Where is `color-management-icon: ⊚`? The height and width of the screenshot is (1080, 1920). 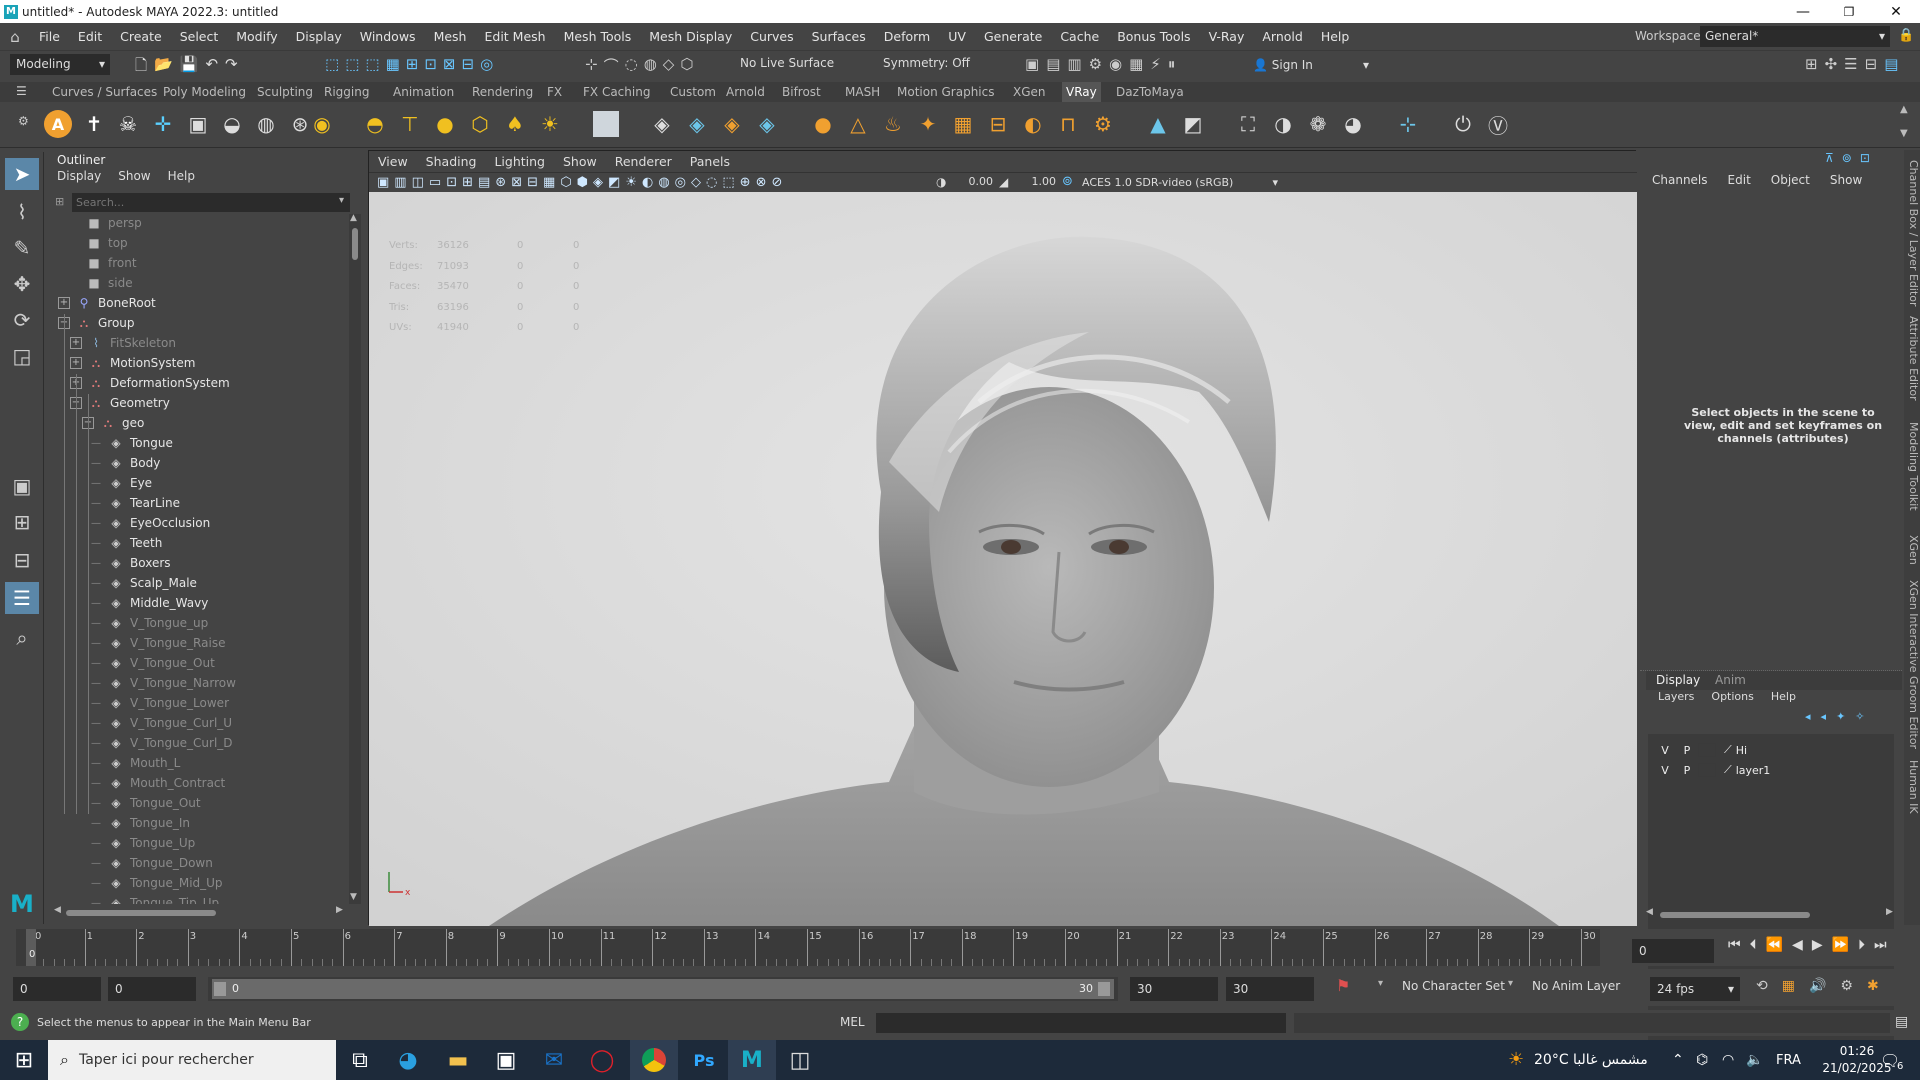
color-management-icon: ⊚ is located at coordinates (1067, 181).